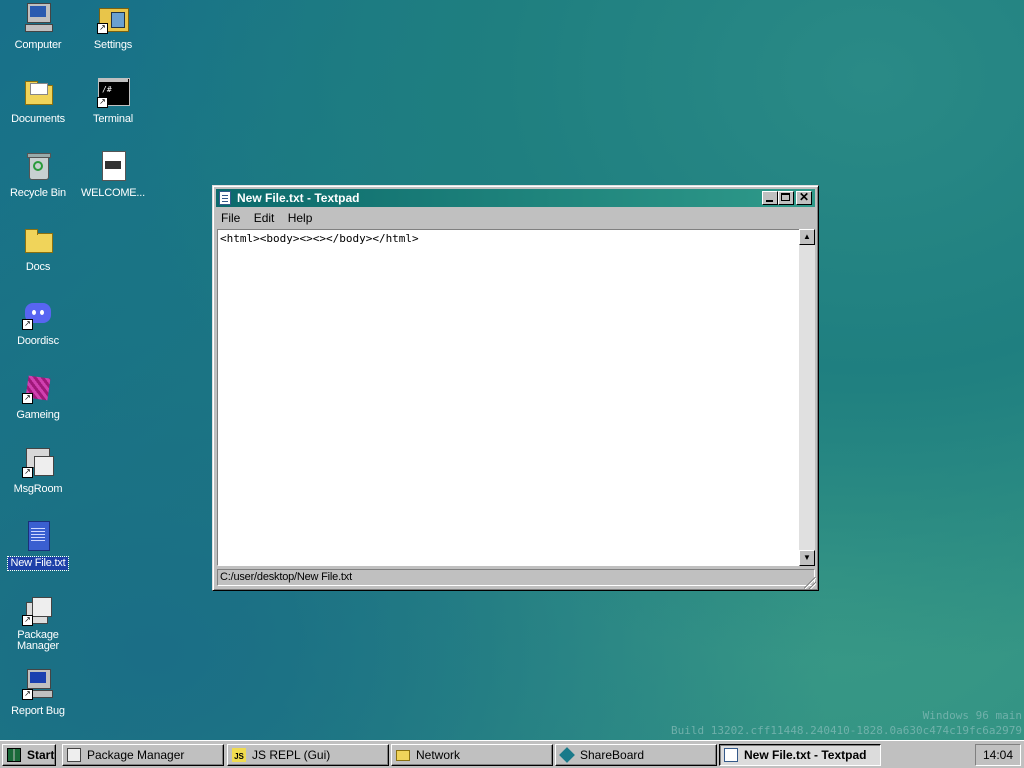 The width and height of the screenshot is (1024, 768). Describe the element at coordinates (38, 45) in the screenshot. I see `desktop-icon-label: Computer` at that location.